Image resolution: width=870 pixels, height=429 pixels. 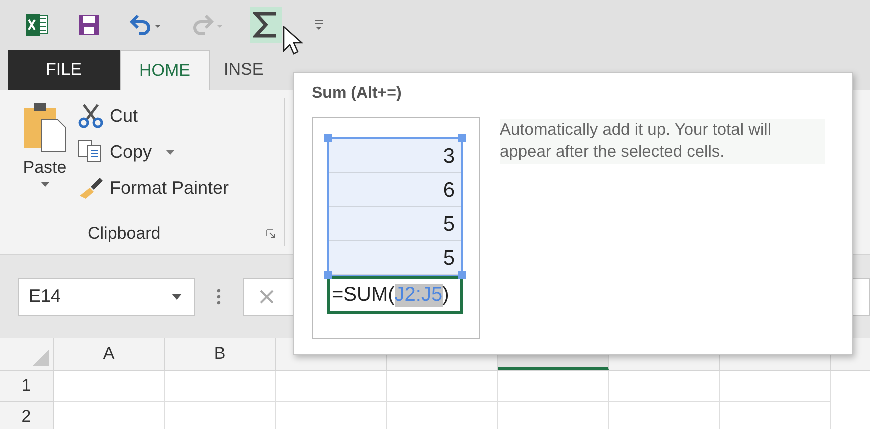 I want to click on undo-icon, so click(x=146, y=25).